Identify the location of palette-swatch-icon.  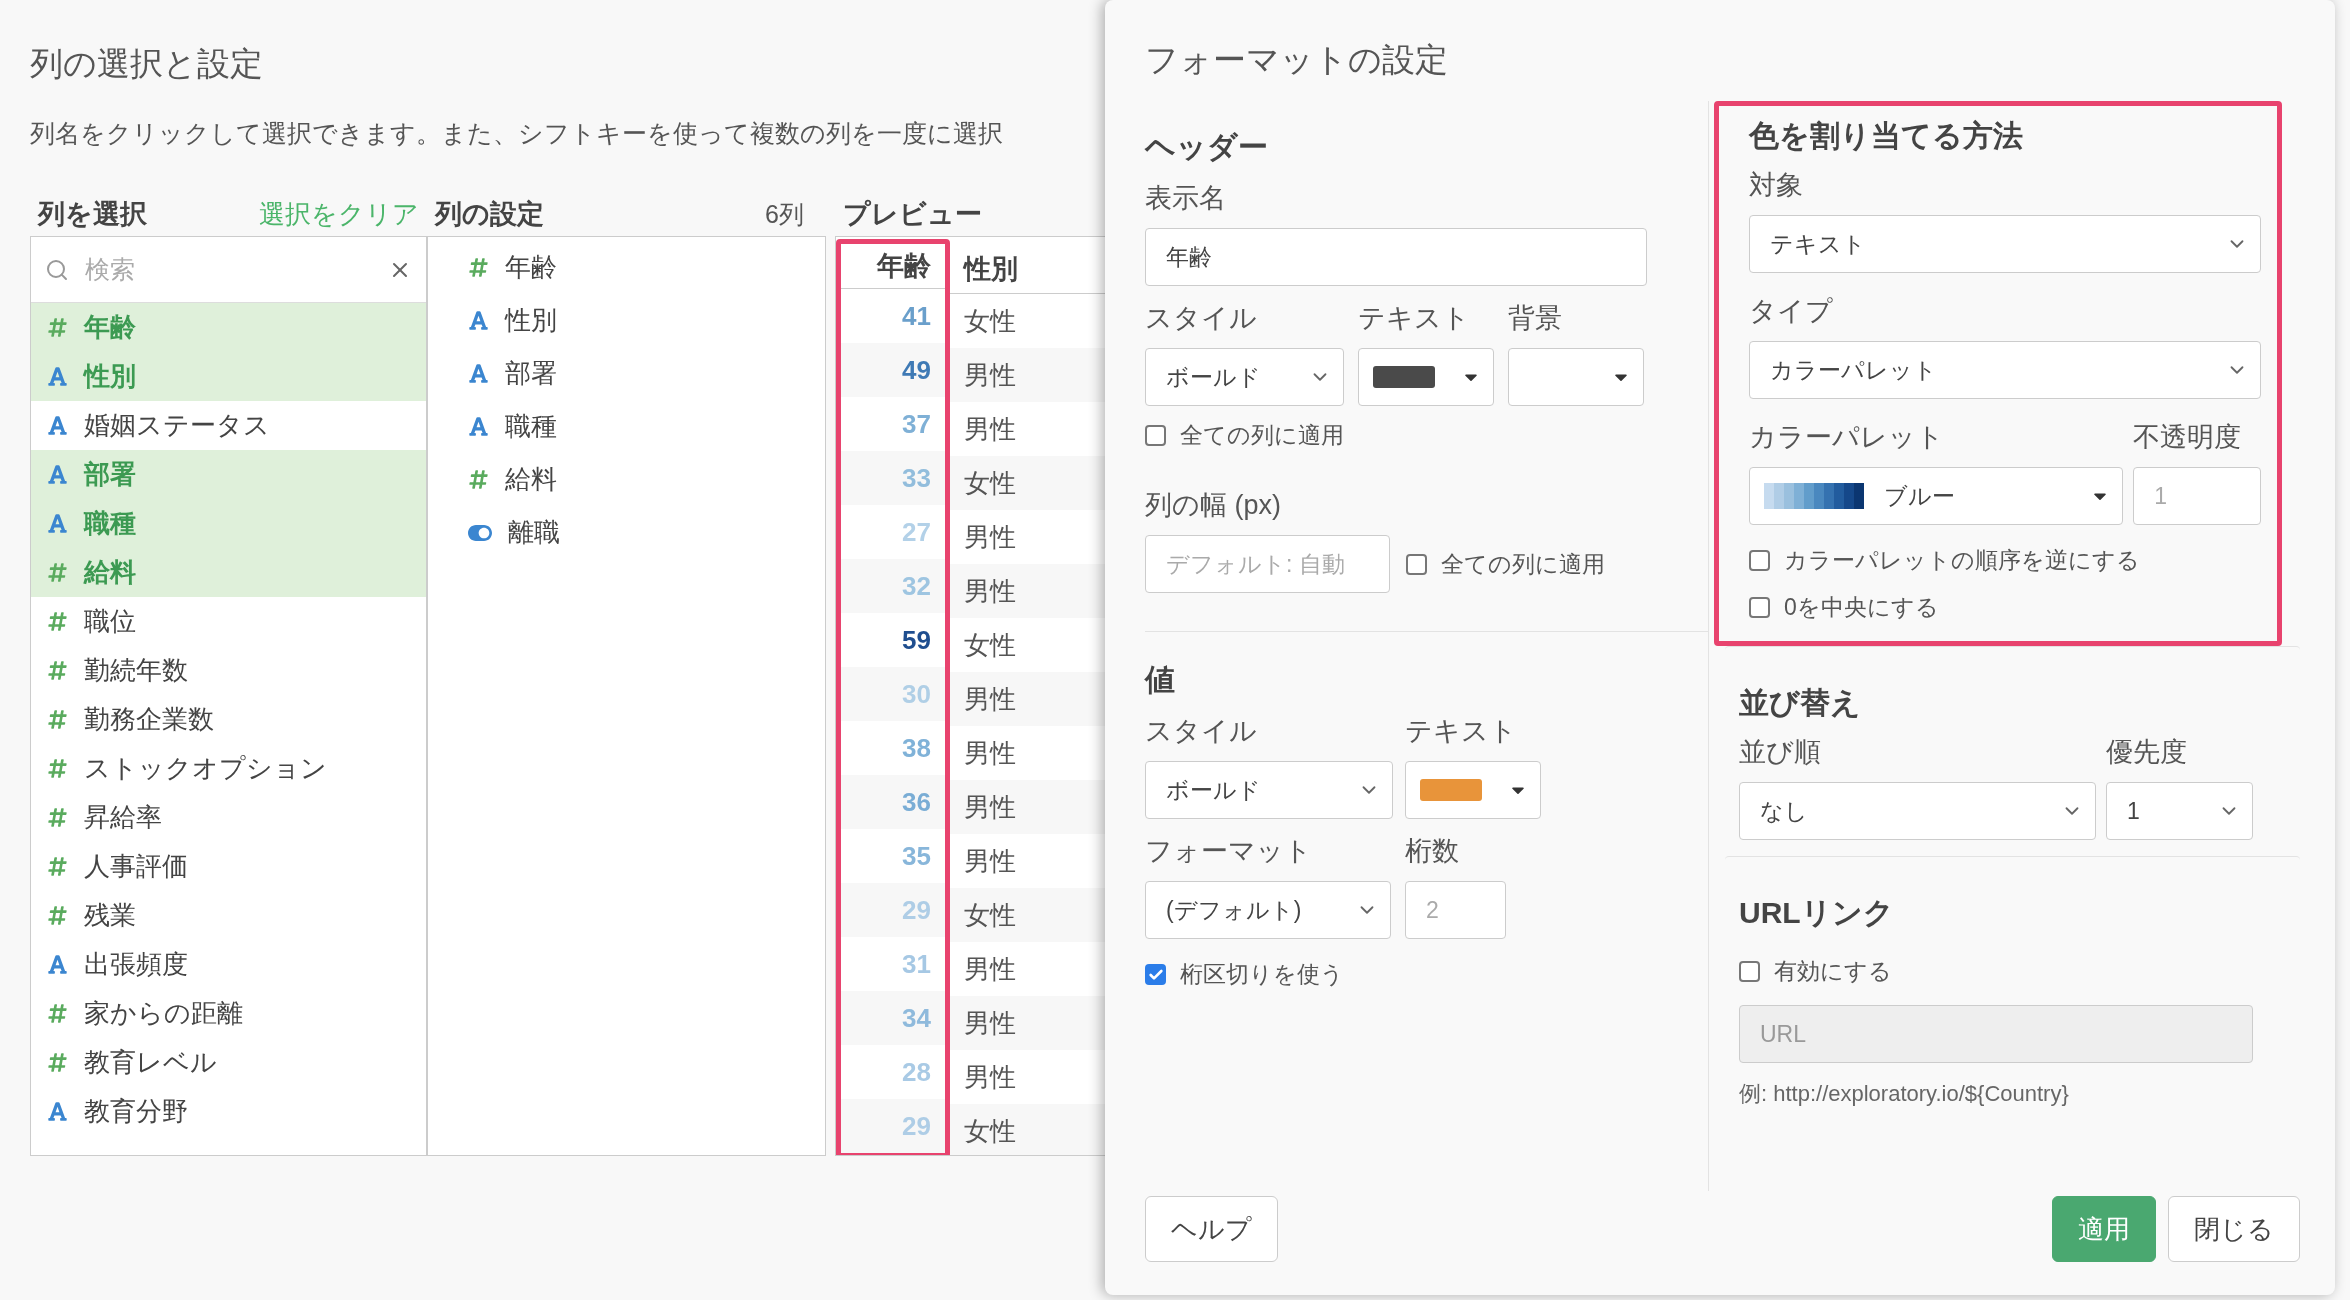
(1814, 496).